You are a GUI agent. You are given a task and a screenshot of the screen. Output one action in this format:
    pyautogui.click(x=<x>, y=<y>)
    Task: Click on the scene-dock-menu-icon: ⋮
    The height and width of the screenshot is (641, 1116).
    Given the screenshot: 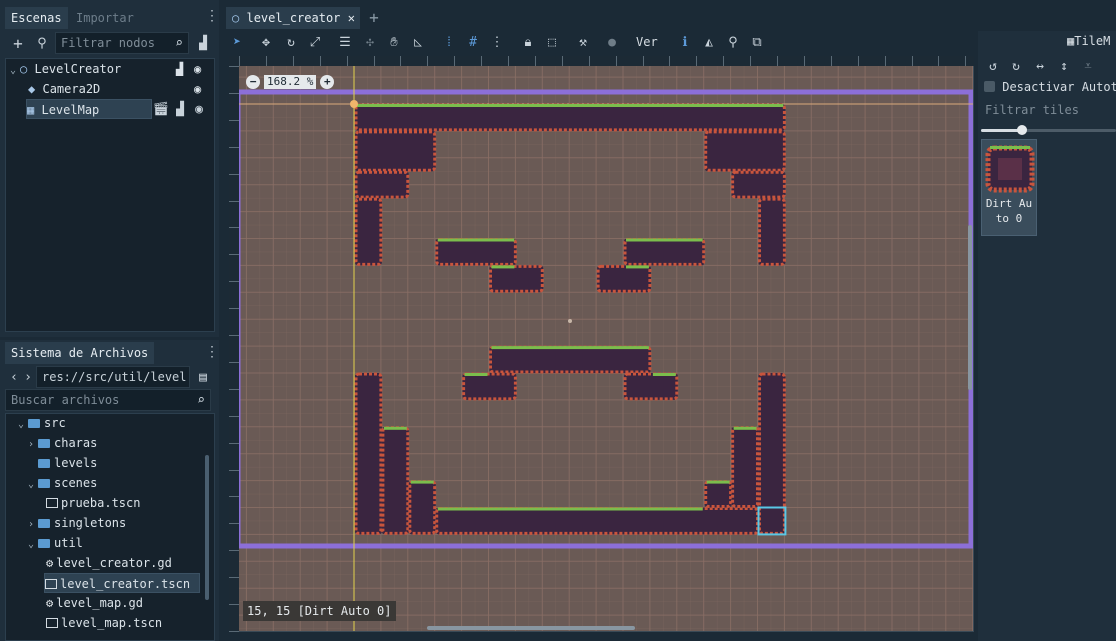 What is the action you would take?
    pyautogui.click(x=212, y=16)
    